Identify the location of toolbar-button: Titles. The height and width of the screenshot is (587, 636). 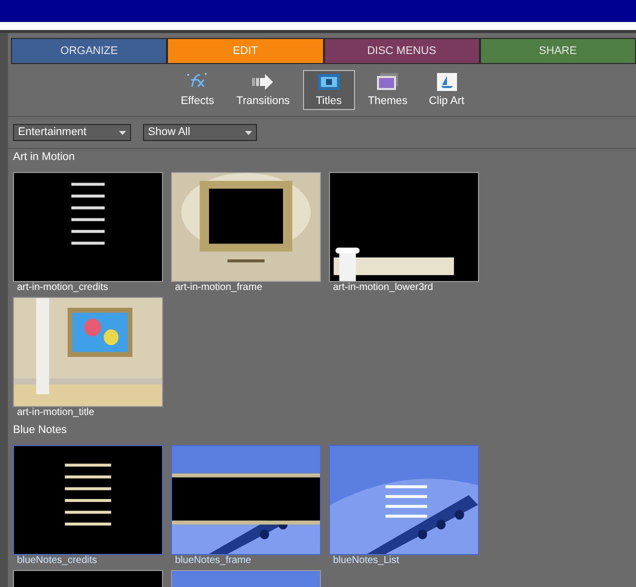
(328, 90).